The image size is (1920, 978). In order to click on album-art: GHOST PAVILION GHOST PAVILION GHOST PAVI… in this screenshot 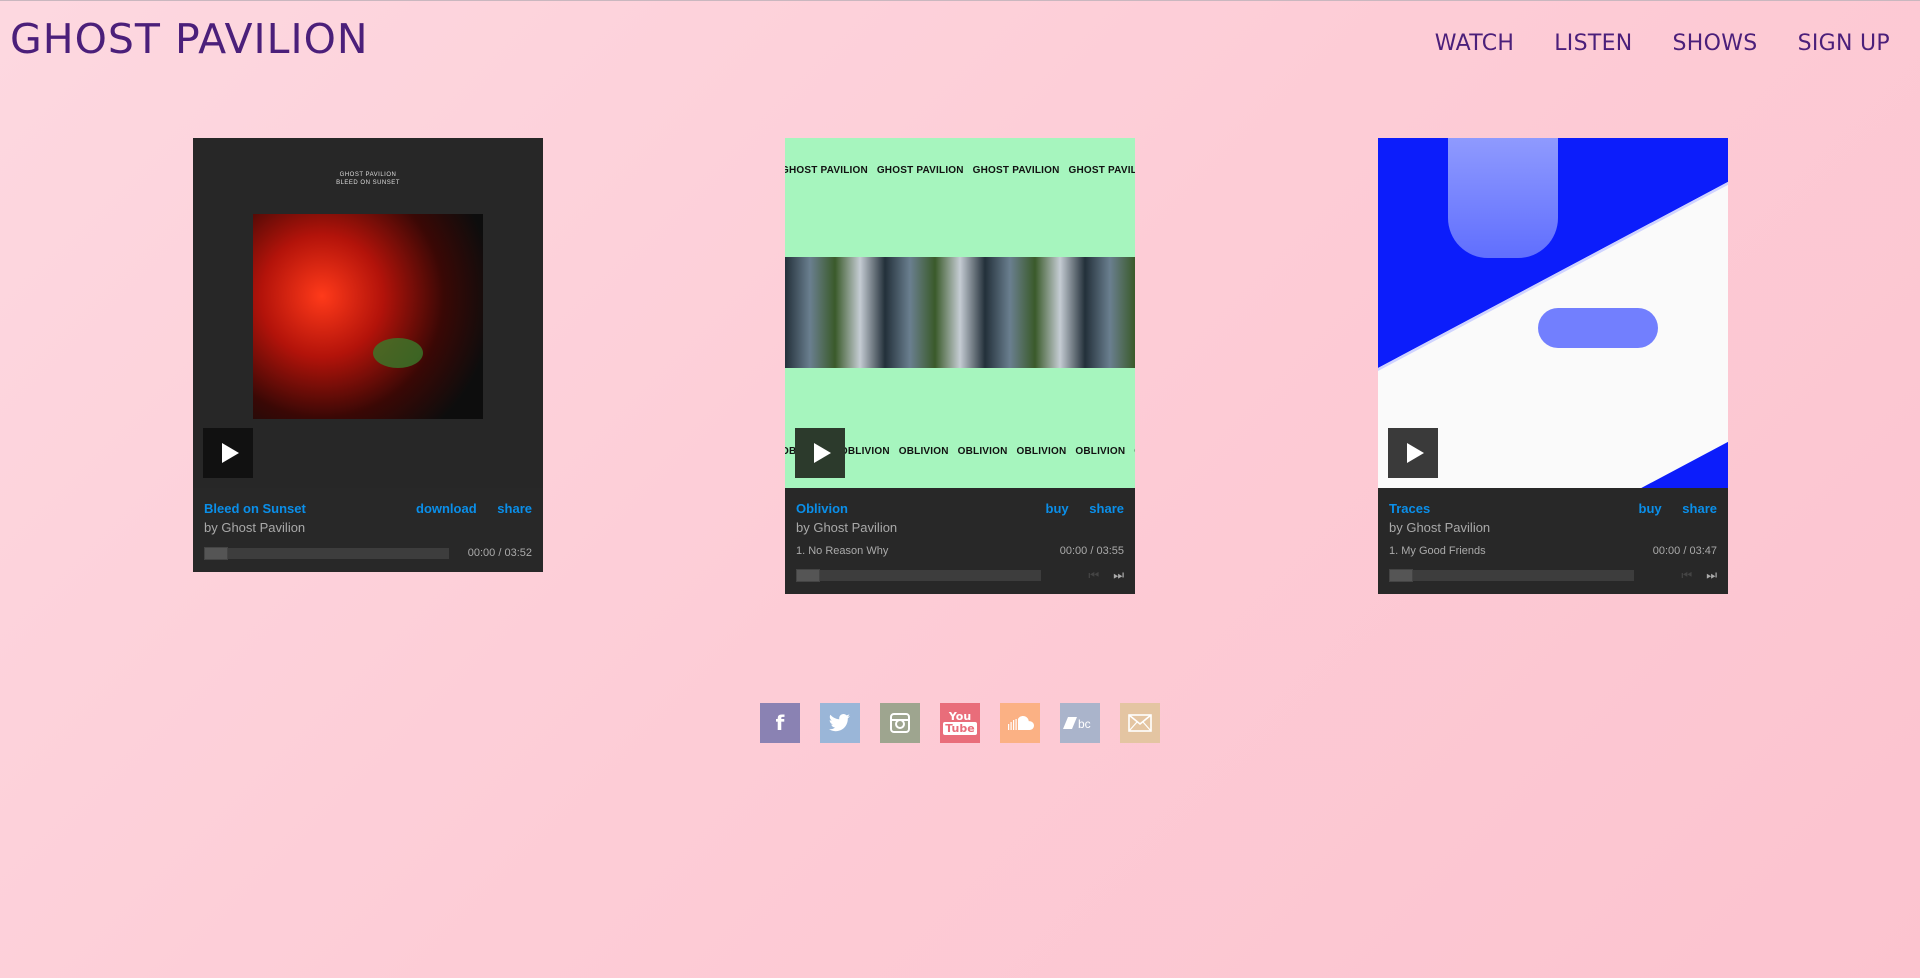, I will do `click(960, 313)`.